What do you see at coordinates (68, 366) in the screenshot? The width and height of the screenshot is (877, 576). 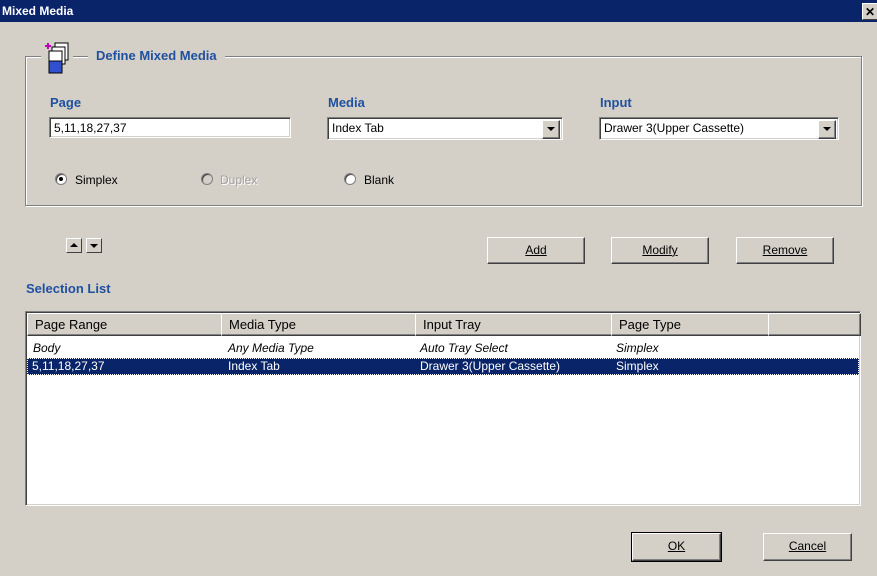 I see `cell-page-range: 5,11,18,27,37` at bounding box center [68, 366].